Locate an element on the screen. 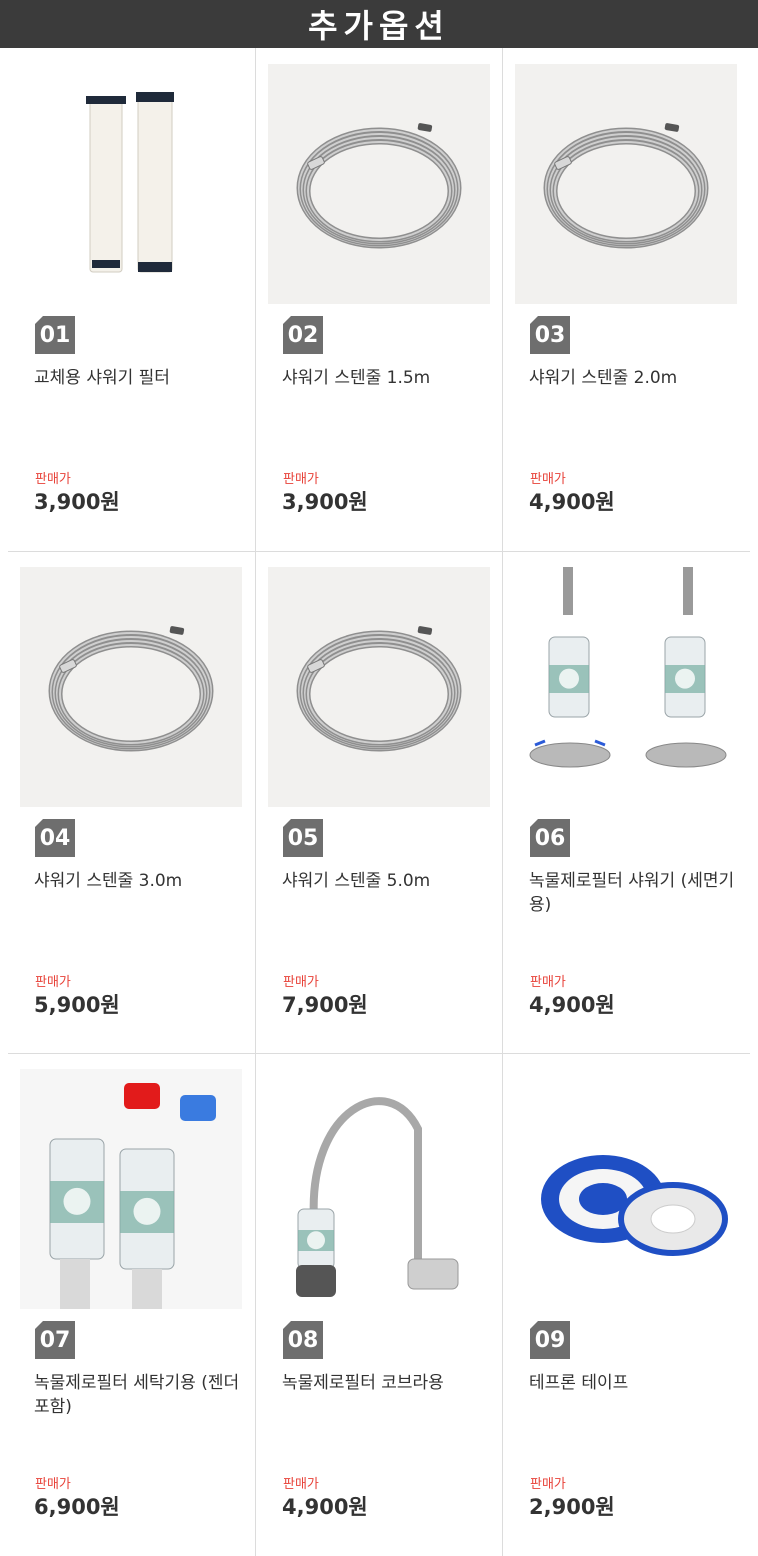  price-value: 2,900원 is located at coordinates (572, 1507).